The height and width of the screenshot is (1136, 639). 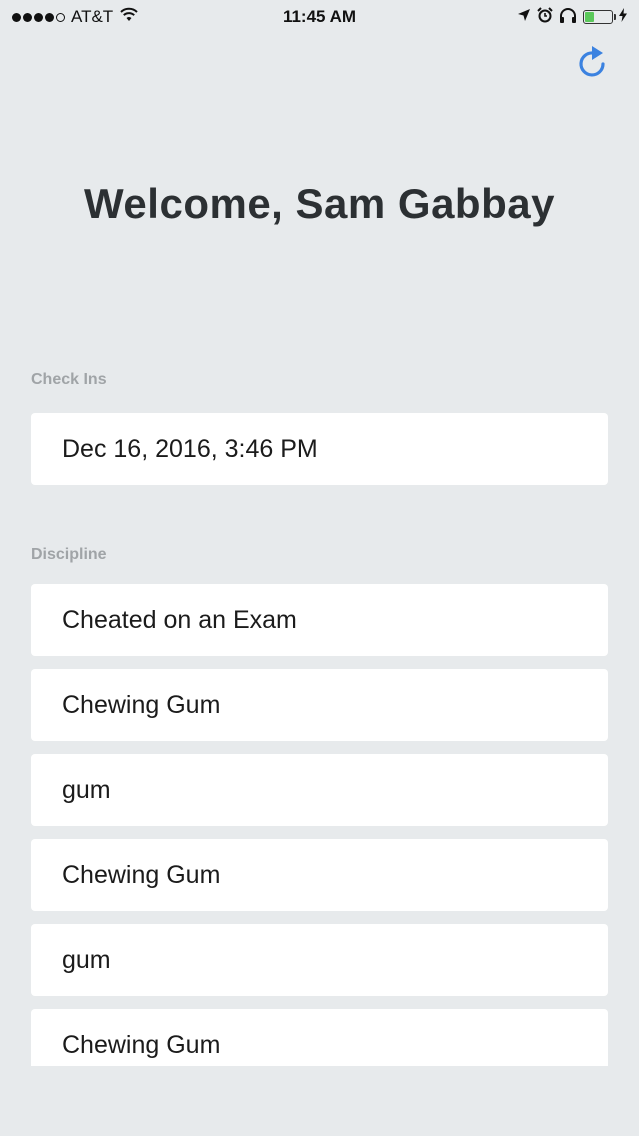 What do you see at coordinates (92, 16) in the screenshot?
I see `carrier-name: AT&T` at bounding box center [92, 16].